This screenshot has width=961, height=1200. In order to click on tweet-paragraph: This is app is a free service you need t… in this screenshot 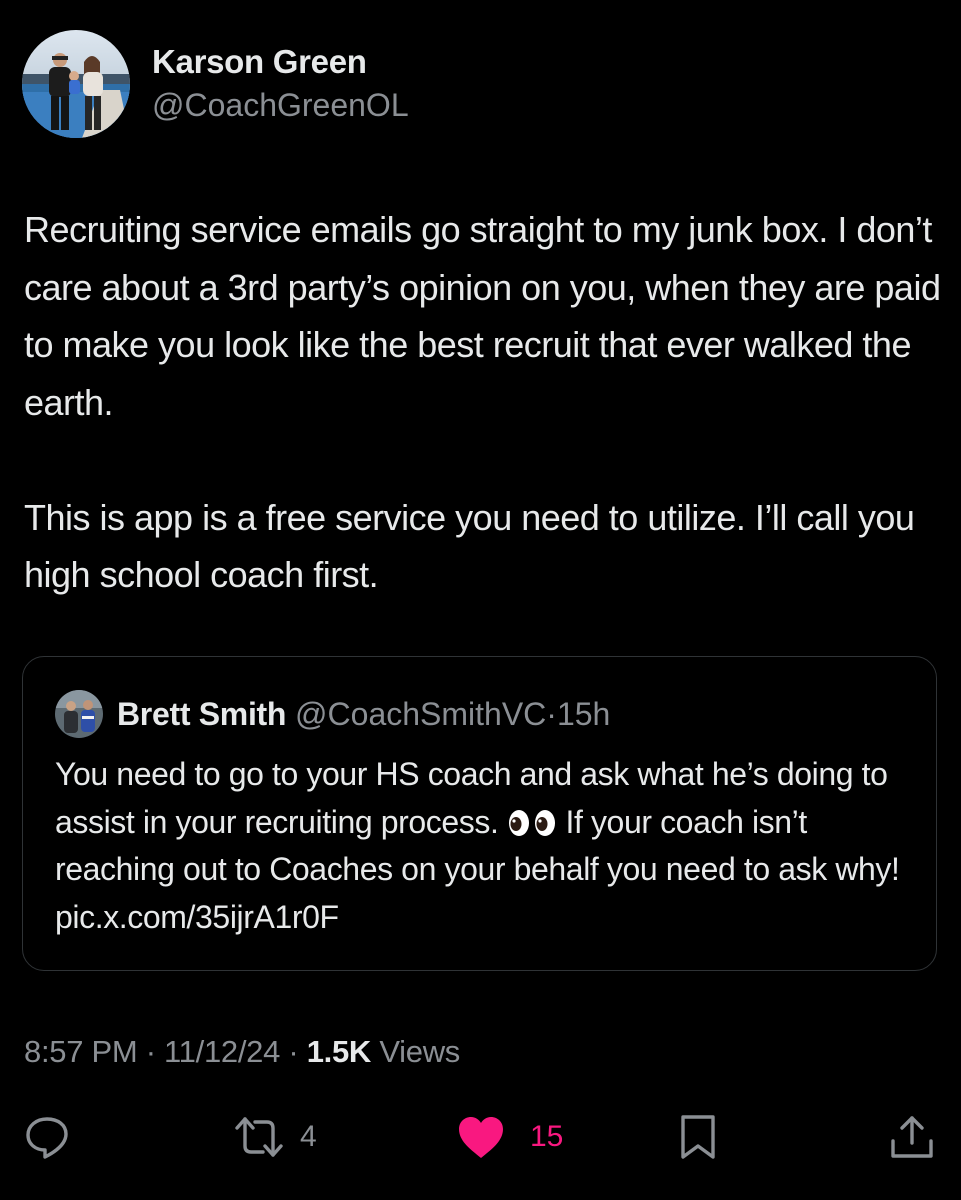, I will do `click(469, 546)`.